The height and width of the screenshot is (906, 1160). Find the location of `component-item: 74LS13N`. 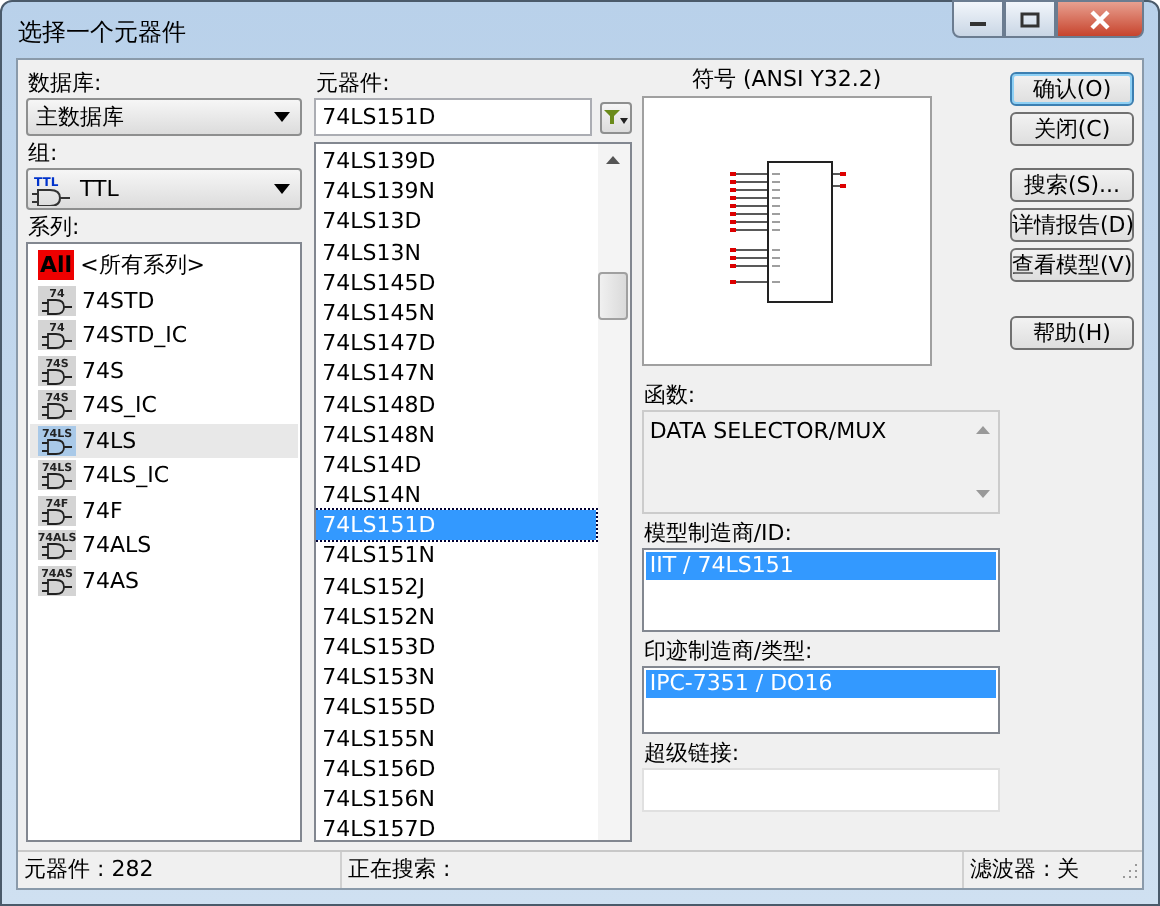

component-item: 74LS13N is located at coordinates (456, 252).